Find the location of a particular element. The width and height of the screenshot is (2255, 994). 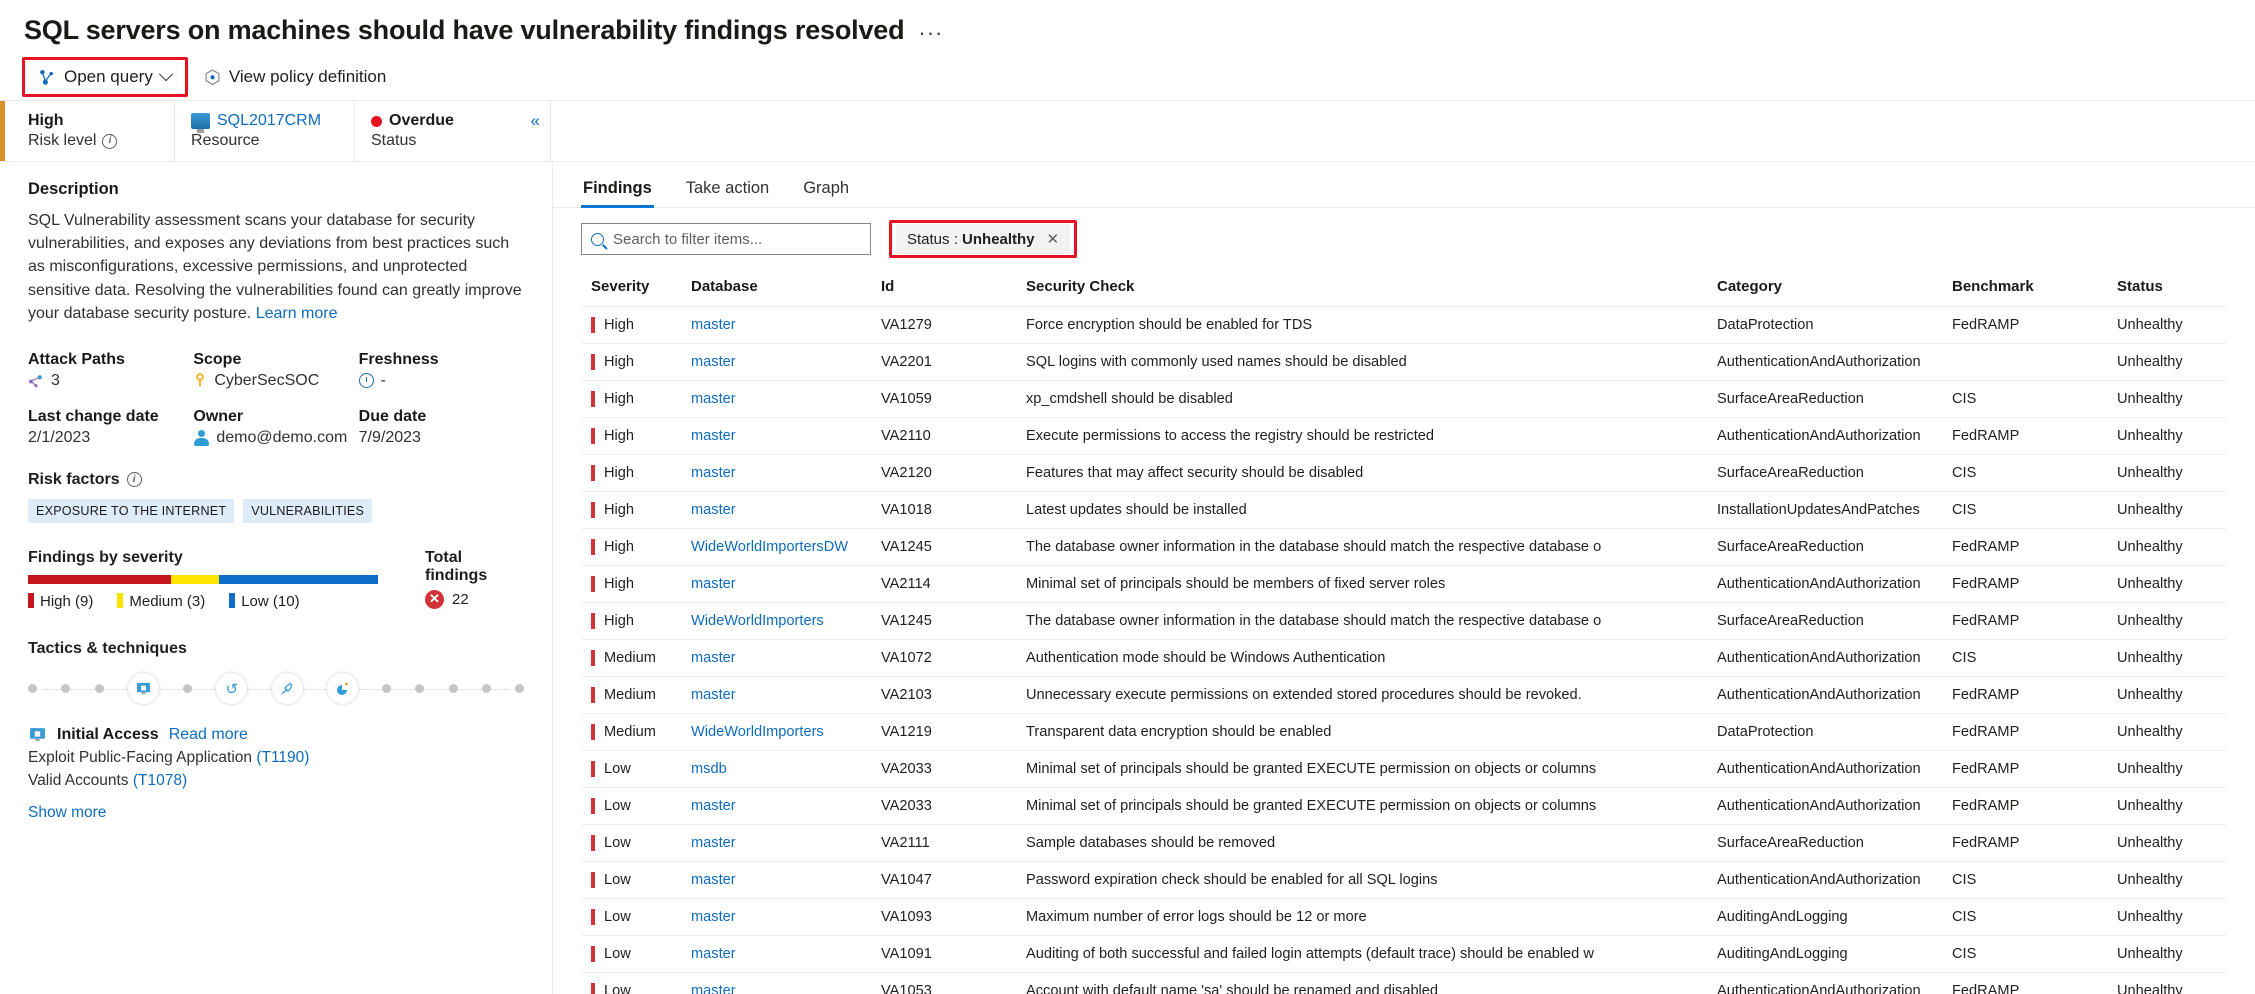

monitor-icon is located at coordinates (143, 689).